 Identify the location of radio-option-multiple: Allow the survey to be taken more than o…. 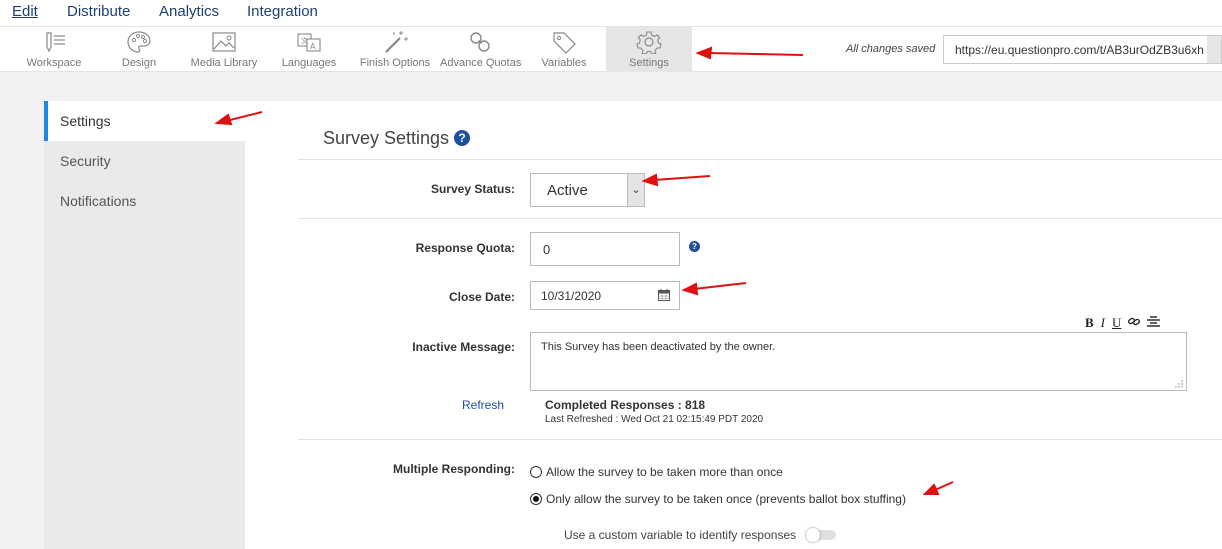
(656, 472).